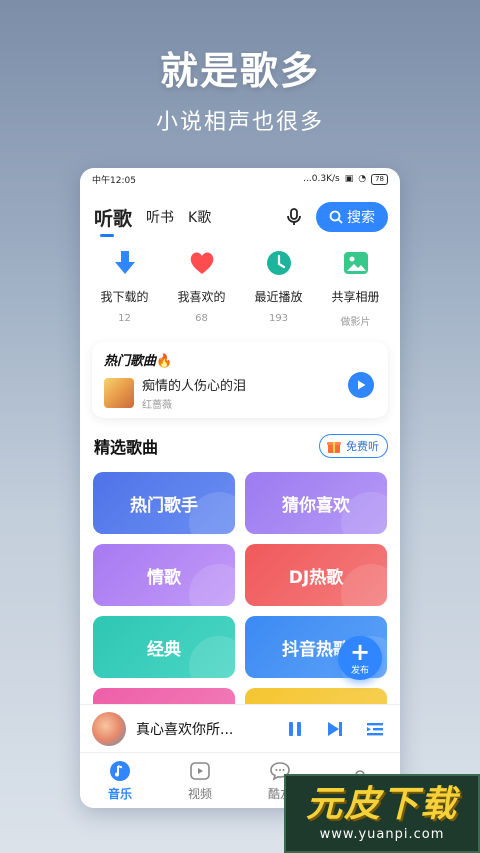 This screenshot has width=480, height=853. I want to click on pause-button, so click(295, 729).